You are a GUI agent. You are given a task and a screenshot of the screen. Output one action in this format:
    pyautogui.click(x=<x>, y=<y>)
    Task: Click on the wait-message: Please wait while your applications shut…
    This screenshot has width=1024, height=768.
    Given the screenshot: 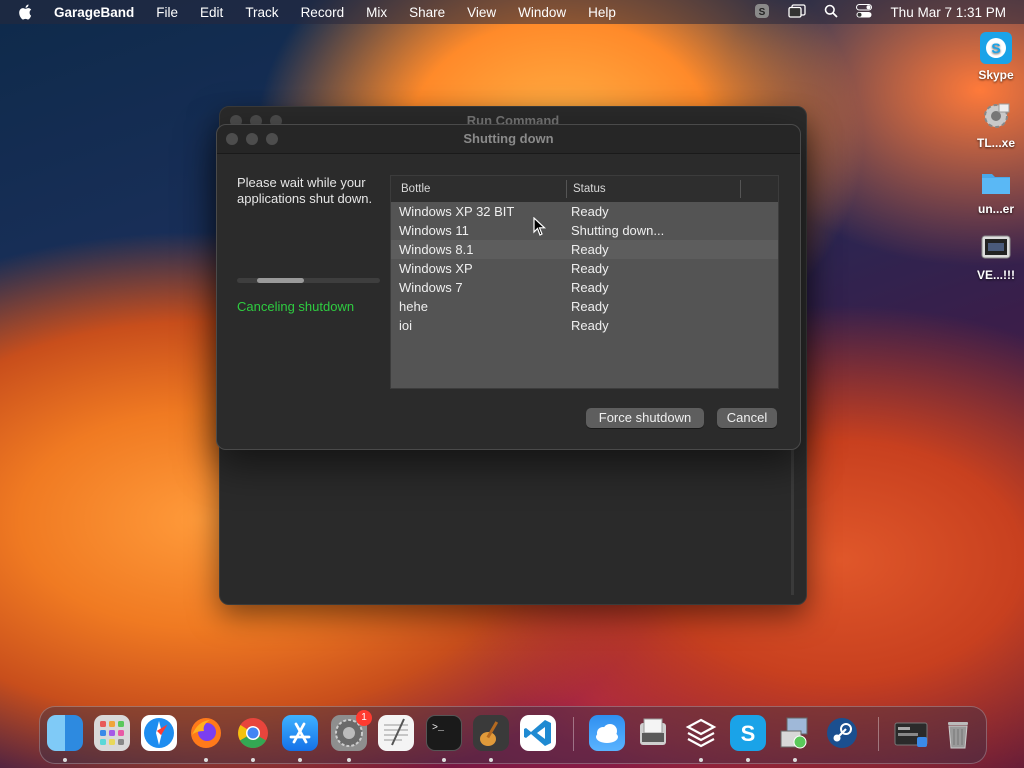 What is the action you would take?
    pyautogui.click(x=305, y=190)
    